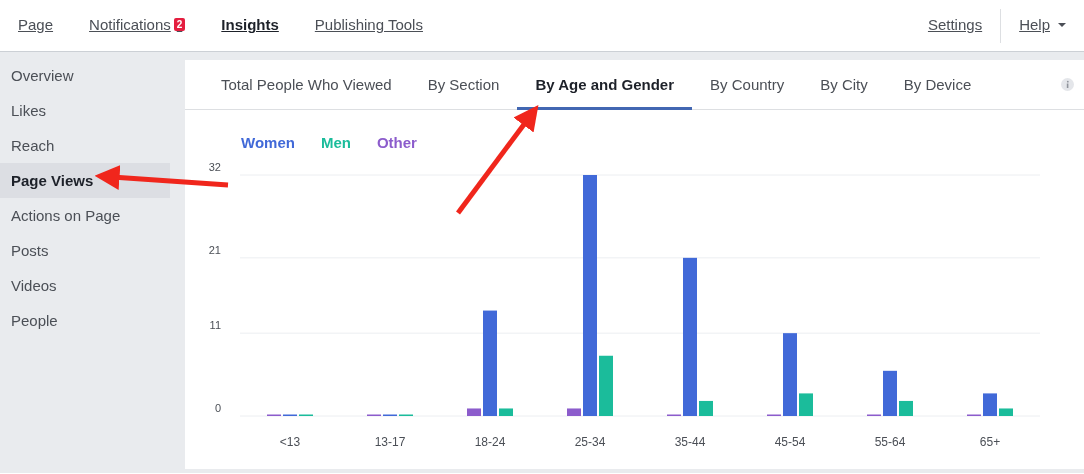  Describe the element at coordinates (490, 441) in the screenshot. I see `axis-label: 18-24` at that location.